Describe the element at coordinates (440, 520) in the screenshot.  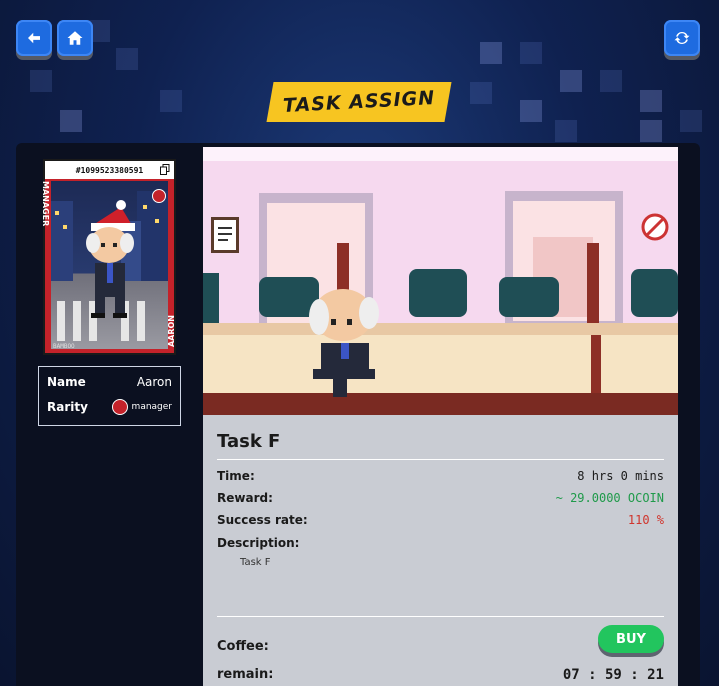
I see `task-success-row: Success rate: 110 %` at that location.